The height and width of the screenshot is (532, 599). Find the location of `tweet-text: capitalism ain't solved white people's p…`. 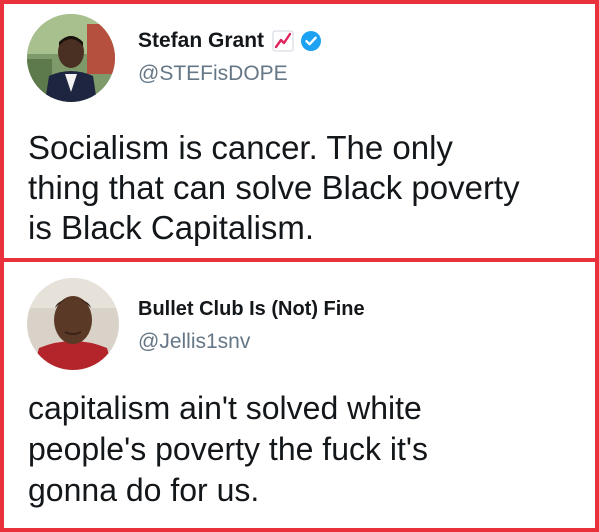

tweet-text: capitalism ain't solved white people's p… is located at coordinates (228, 449).